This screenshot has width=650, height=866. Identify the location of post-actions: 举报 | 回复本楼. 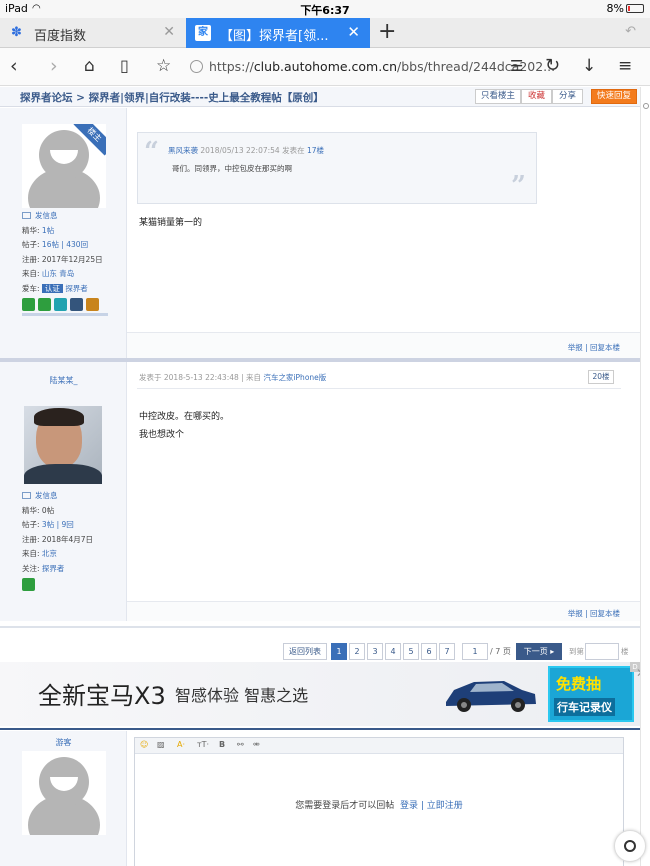
(593, 613).